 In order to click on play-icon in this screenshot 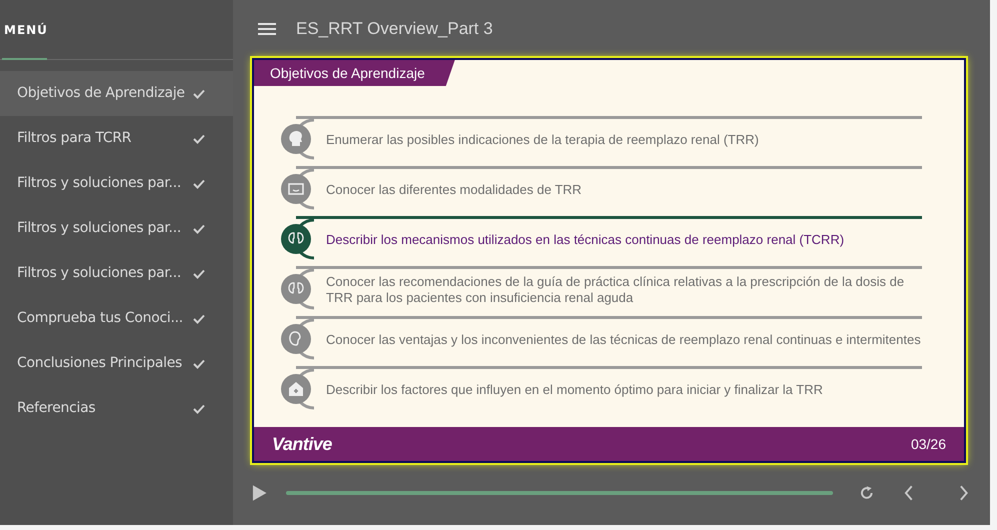, I will do `click(259, 493)`.